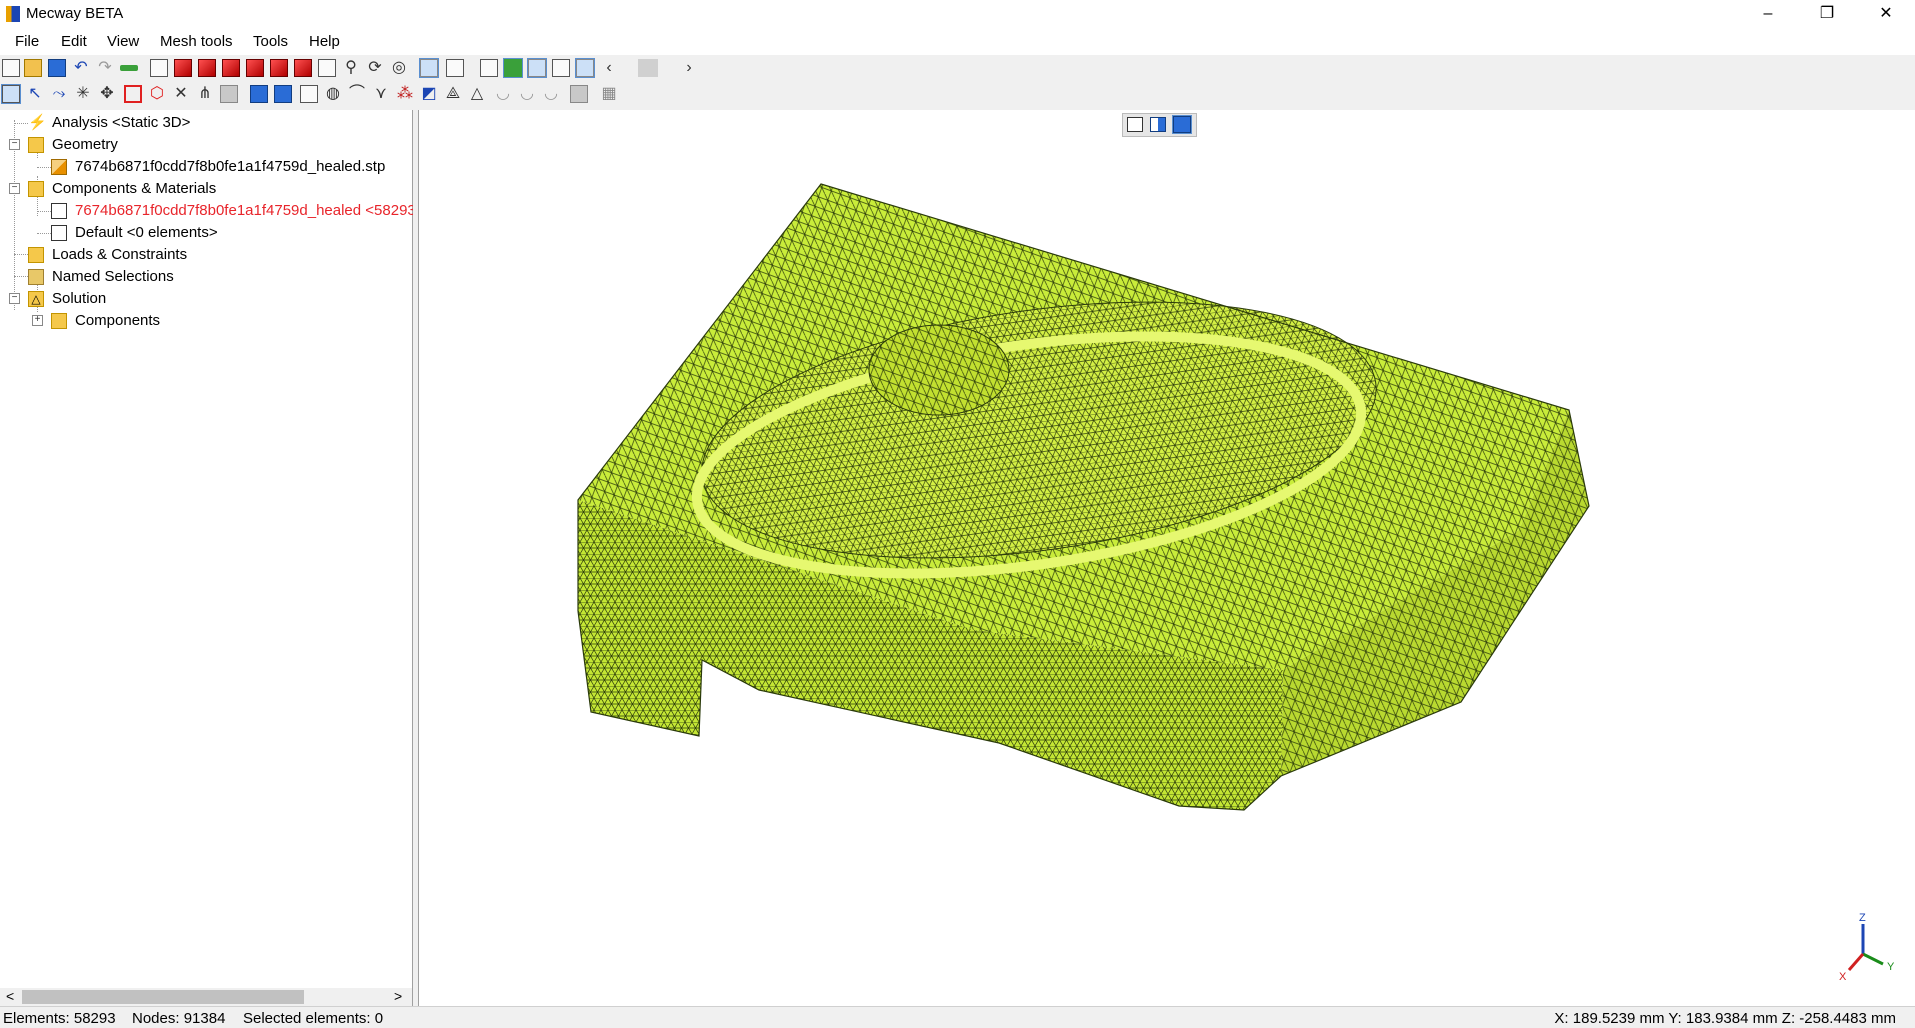 The height and width of the screenshot is (1028, 1915). Describe the element at coordinates (513, 68) in the screenshot. I see `shaded-icon` at that location.